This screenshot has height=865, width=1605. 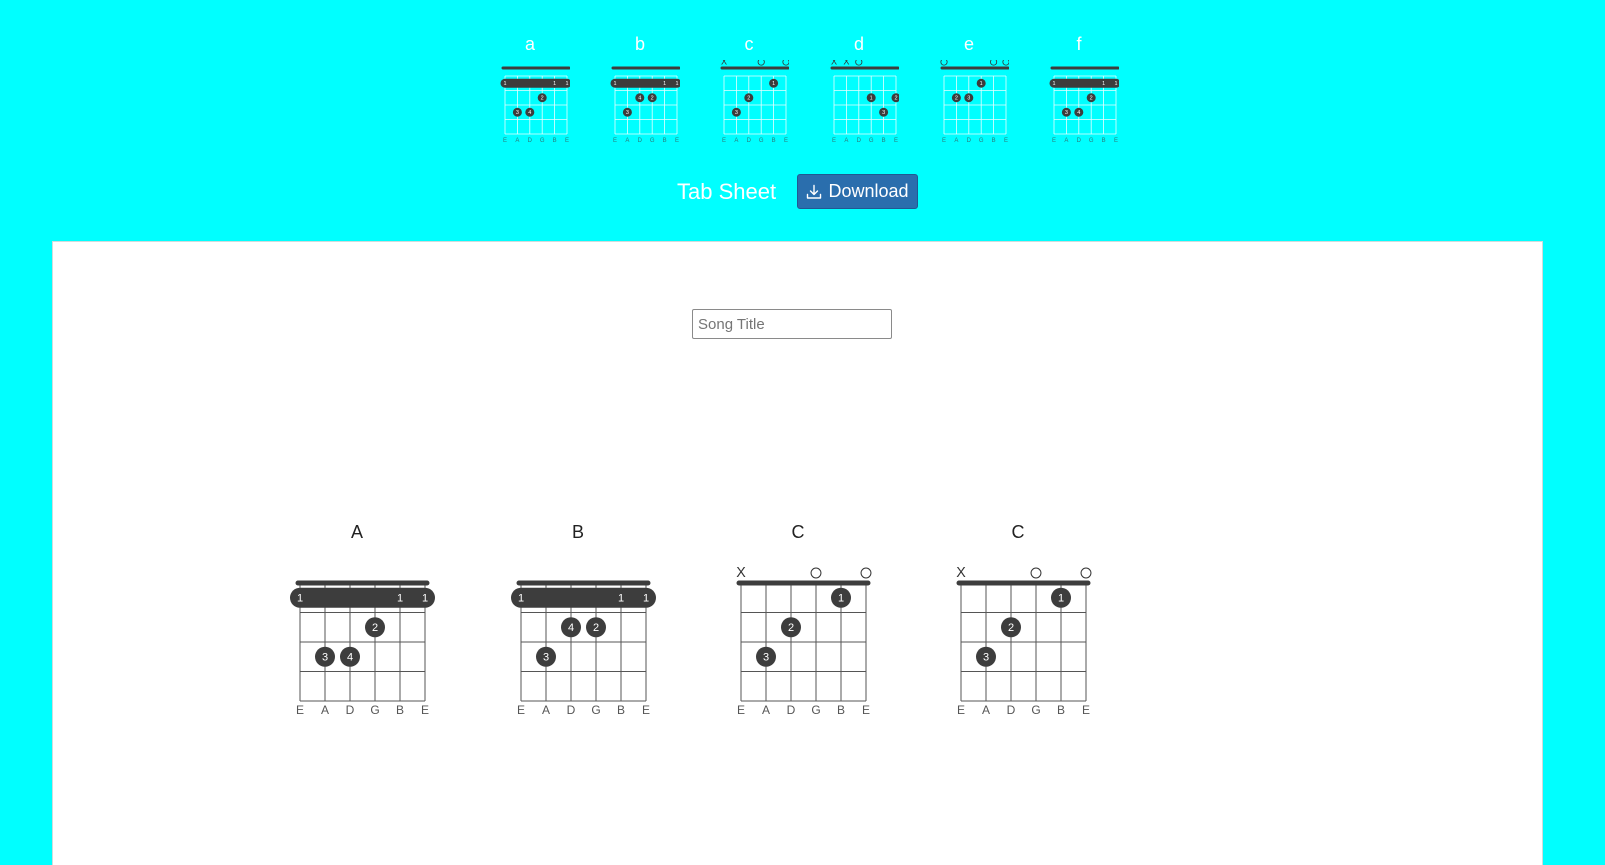 I want to click on palette-chord-name: d, so click(x=858, y=44).